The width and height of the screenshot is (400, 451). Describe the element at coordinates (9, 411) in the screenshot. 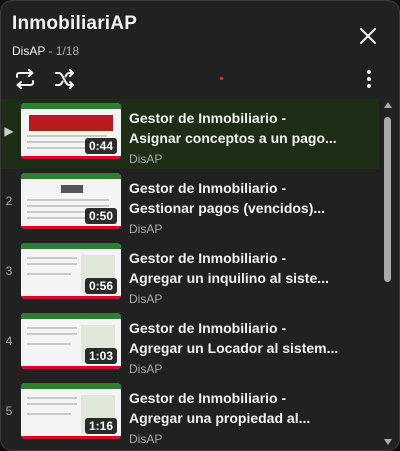

I see `item-index: 5` at that location.